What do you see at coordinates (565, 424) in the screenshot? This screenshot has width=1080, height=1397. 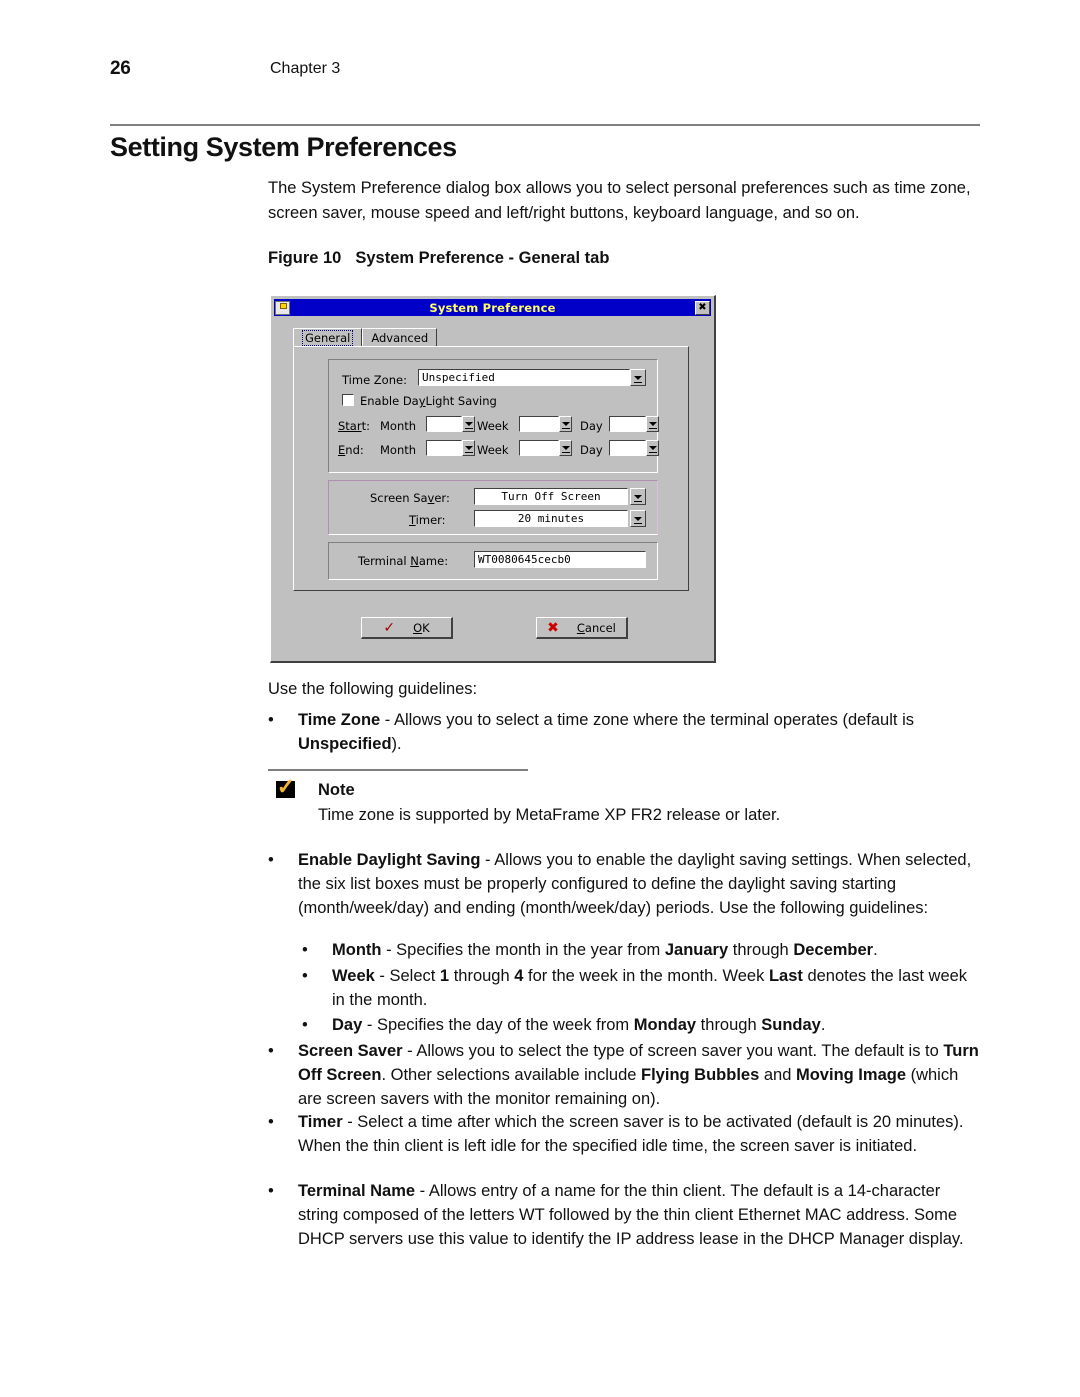 I see `start-week-dropdown-arrow-icon` at bounding box center [565, 424].